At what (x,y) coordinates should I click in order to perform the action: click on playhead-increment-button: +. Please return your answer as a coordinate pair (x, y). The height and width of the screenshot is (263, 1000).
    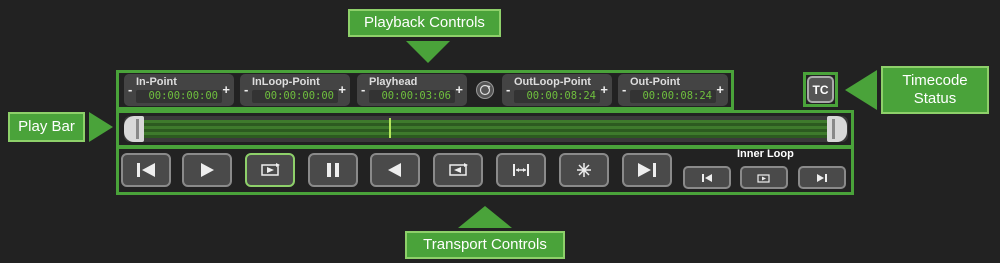
    Looking at the image, I should click on (459, 89).